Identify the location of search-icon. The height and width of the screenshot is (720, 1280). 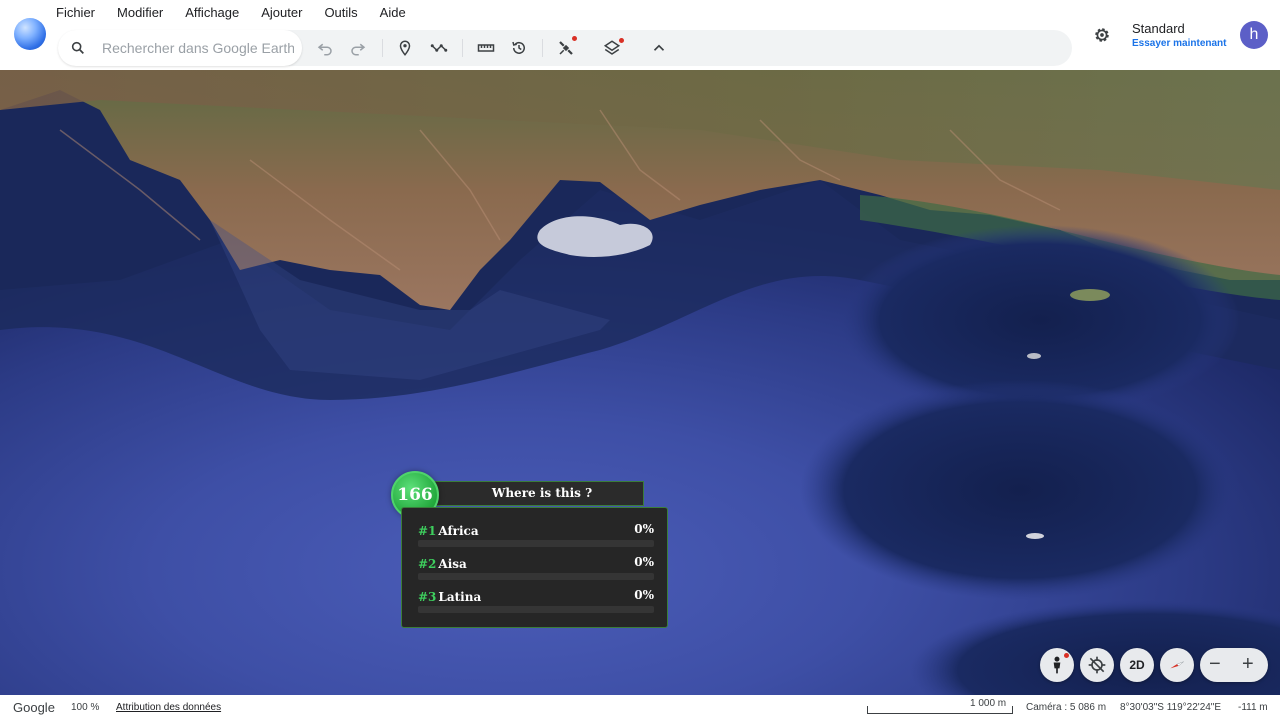
(77, 47).